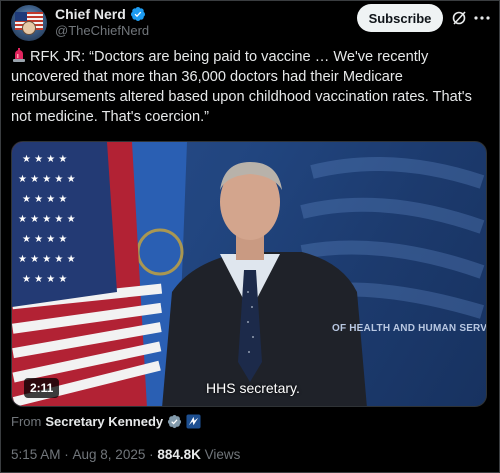 This screenshot has width=500, height=473. Describe the element at coordinates (179, 454) in the screenshot. I see `views-count: 884.8K` at that location.